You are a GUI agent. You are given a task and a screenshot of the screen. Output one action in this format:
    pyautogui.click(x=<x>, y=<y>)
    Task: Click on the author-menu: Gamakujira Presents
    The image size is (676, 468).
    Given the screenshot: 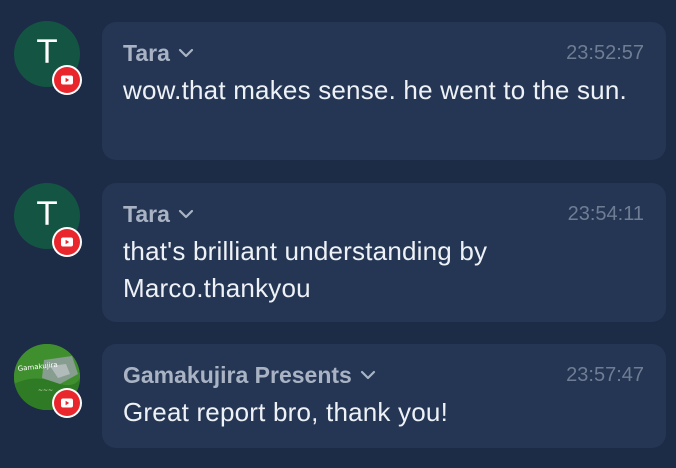 What is the action you would take?
    pyautogui.click(x=249, y=375)
    